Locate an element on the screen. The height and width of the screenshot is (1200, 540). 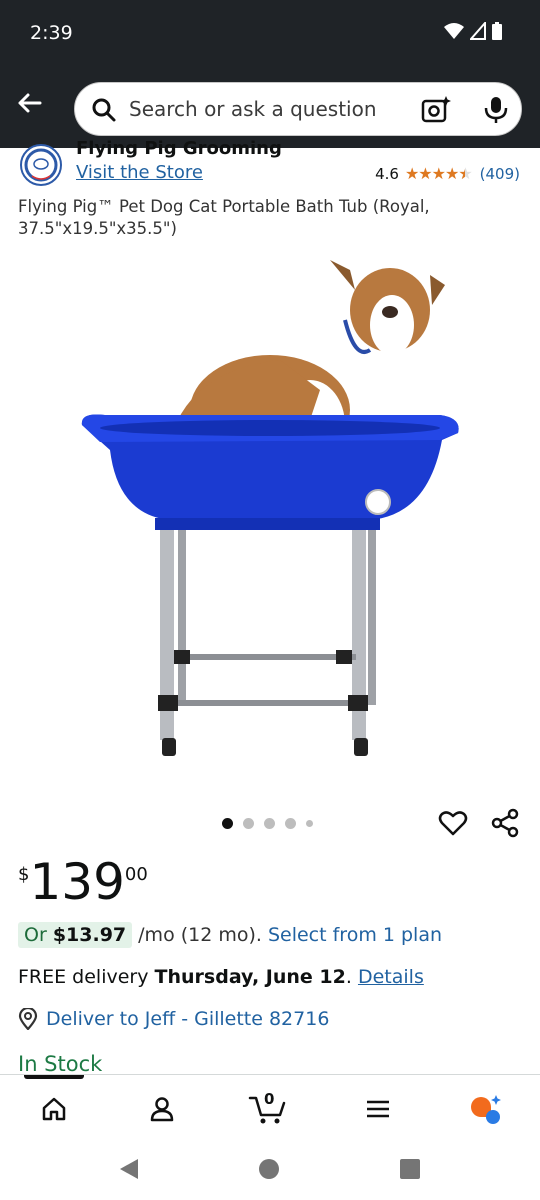
system-back-icon is located at coordinates (129, 1169).